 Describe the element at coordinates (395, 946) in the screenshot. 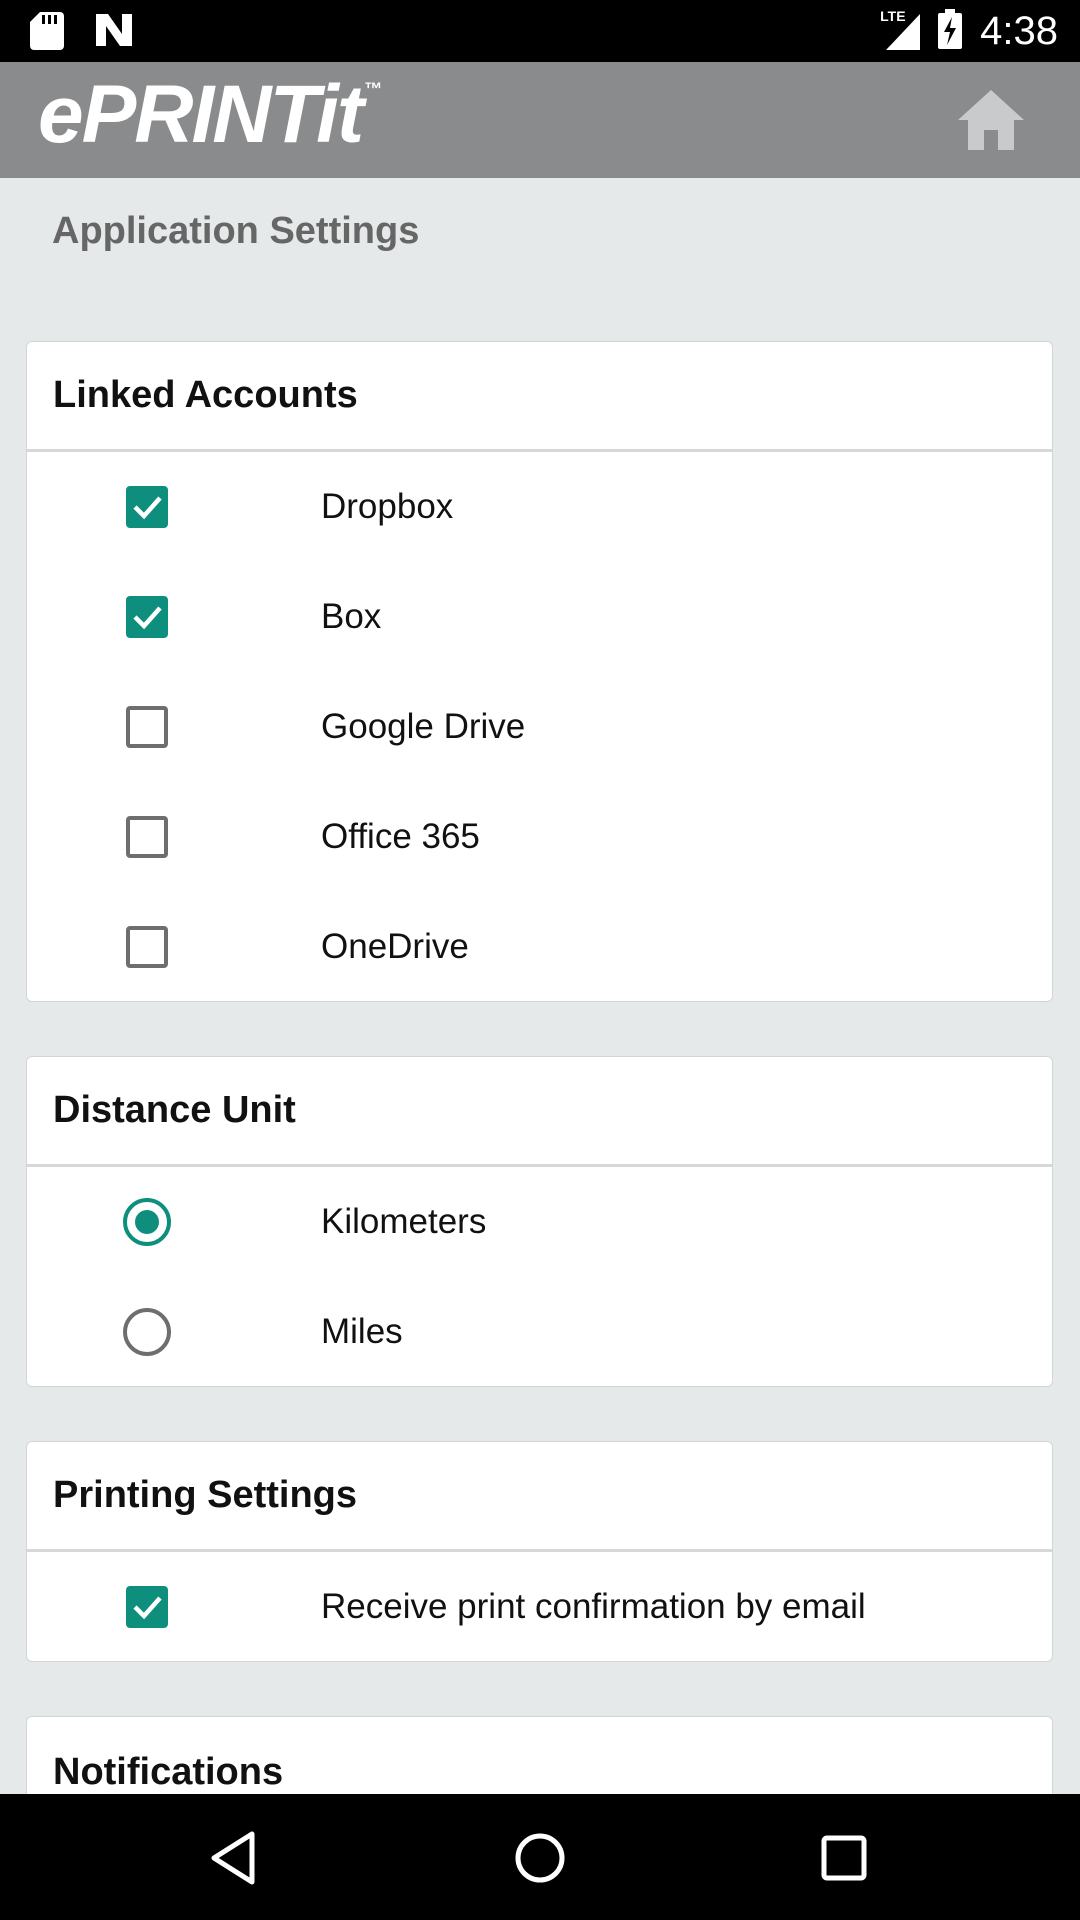

I see `onedrive-label: OneDrive` at that location.